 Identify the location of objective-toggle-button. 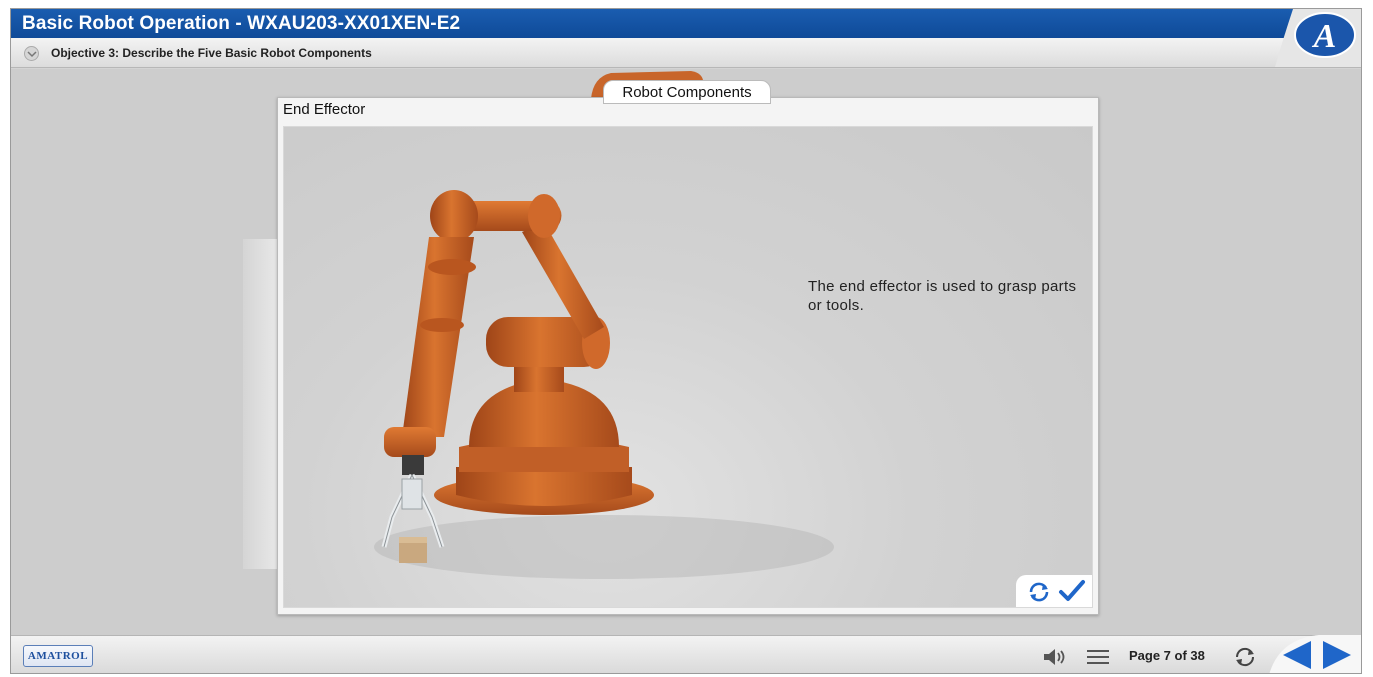
(31, 53).